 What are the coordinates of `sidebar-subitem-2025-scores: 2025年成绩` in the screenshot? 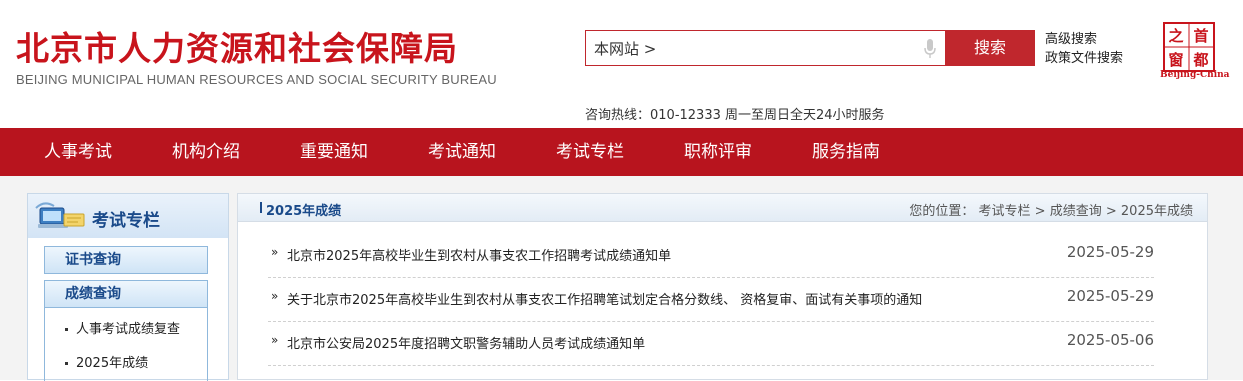 It's located at (106, 361).